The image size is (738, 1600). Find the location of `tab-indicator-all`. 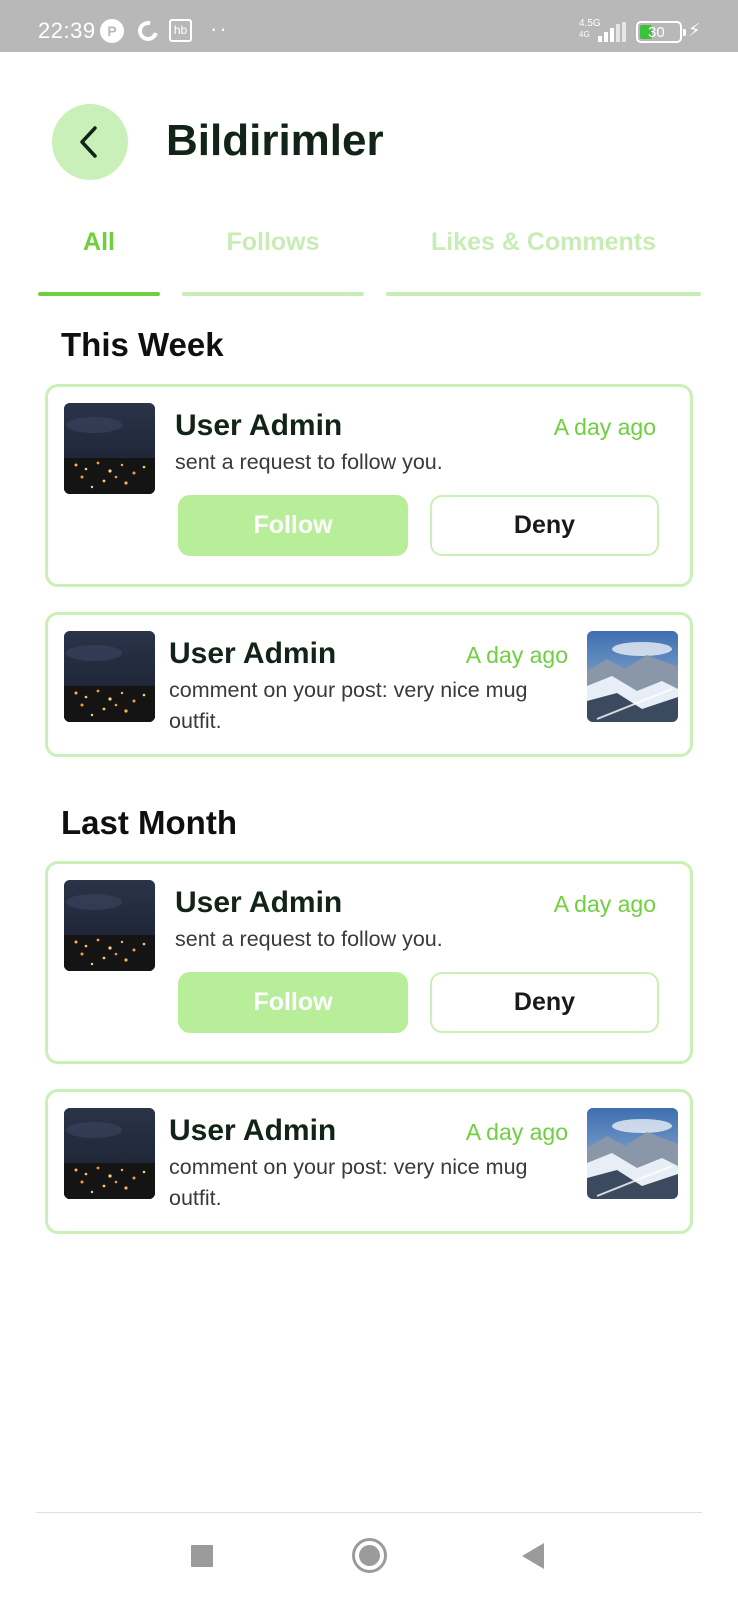

tab-indicator-all is located at coordinates (99, 294).